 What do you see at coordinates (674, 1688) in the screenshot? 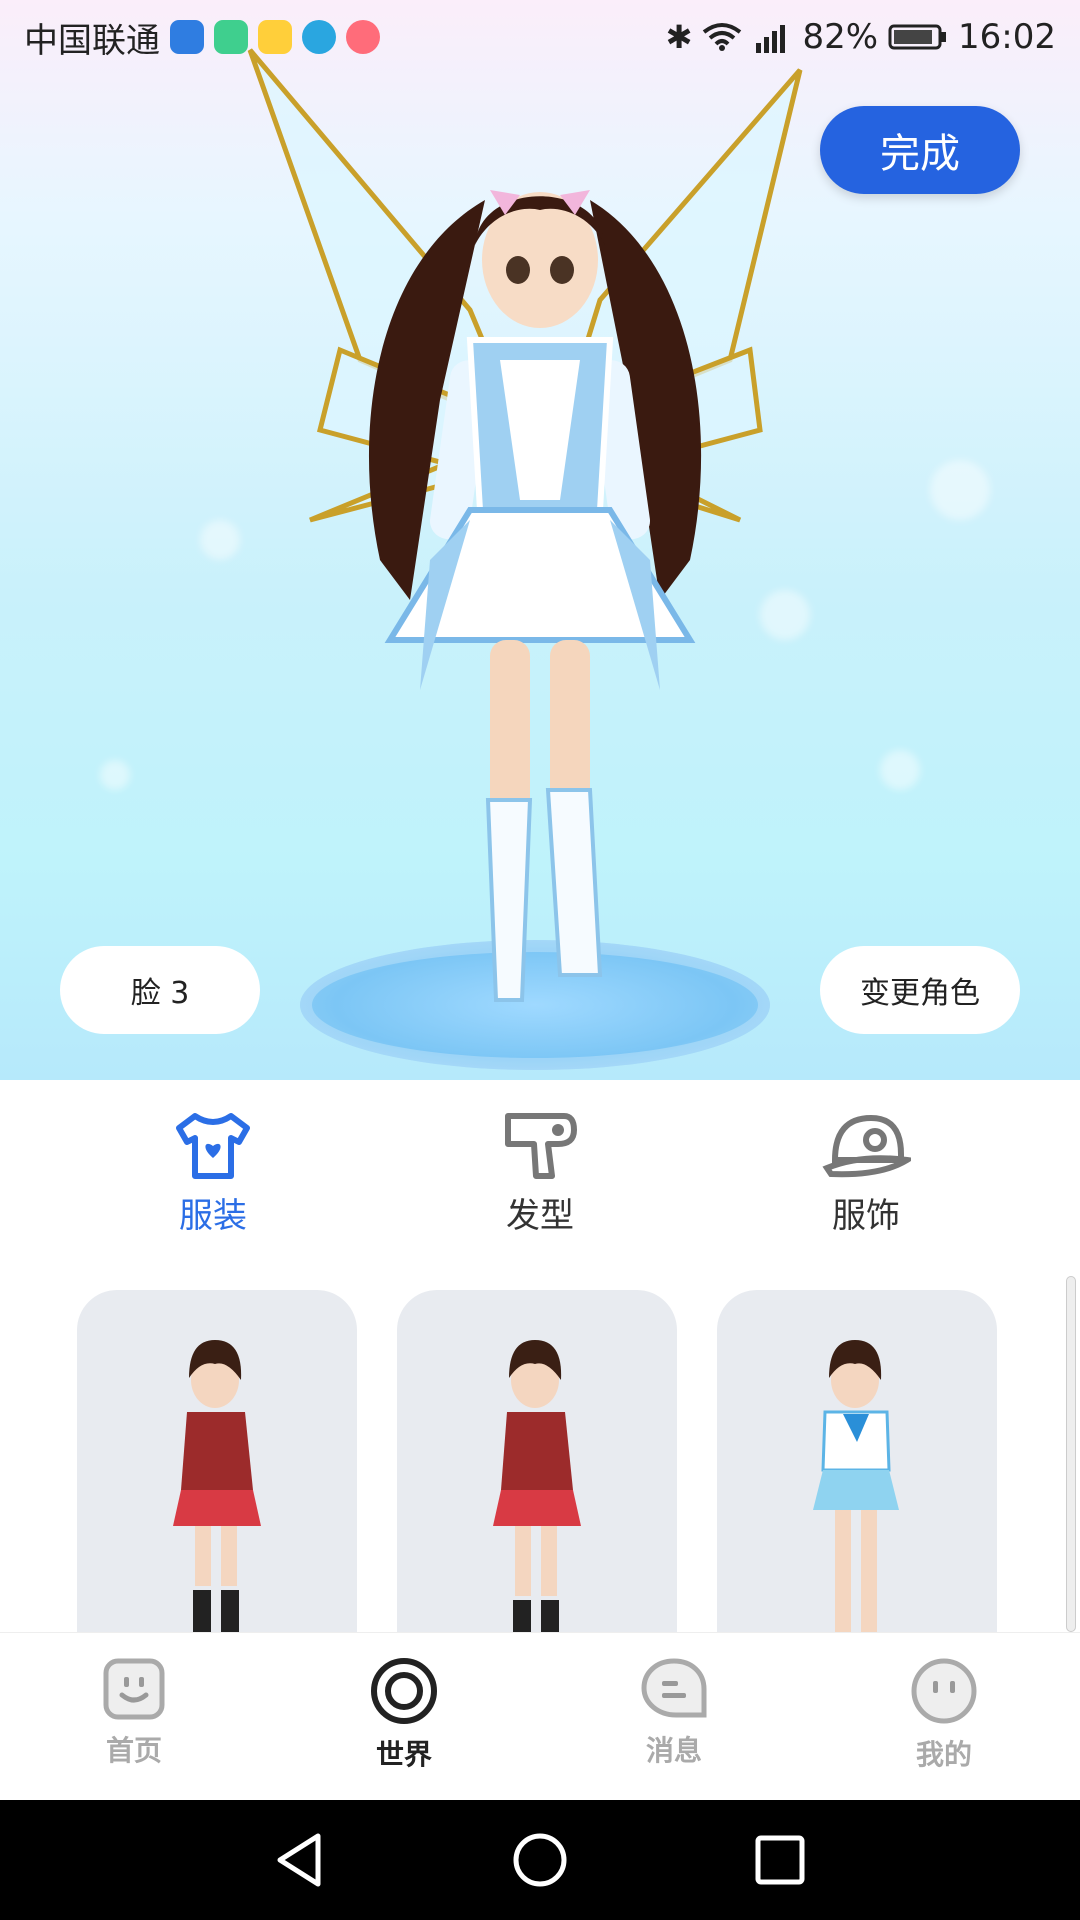
I see `message-bubble-icon` at bounding box center [674, 1688].